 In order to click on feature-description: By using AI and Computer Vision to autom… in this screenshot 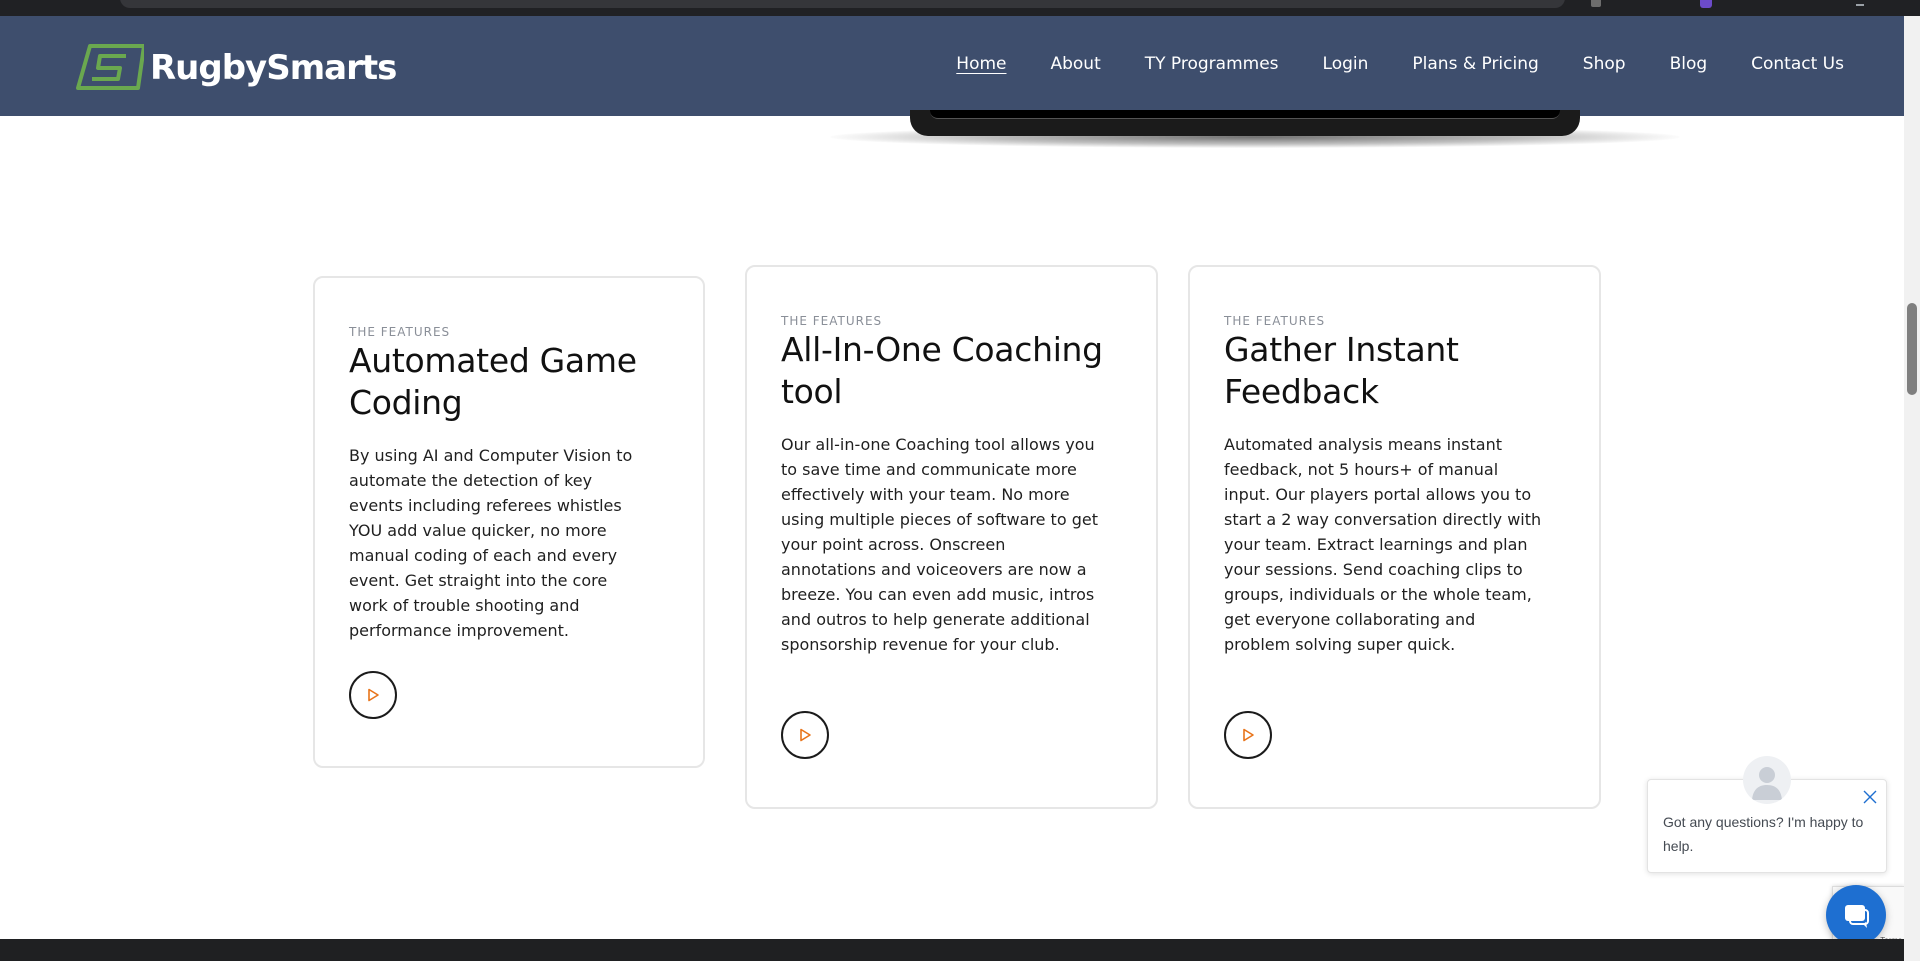, I will do `click(491, 543)`.